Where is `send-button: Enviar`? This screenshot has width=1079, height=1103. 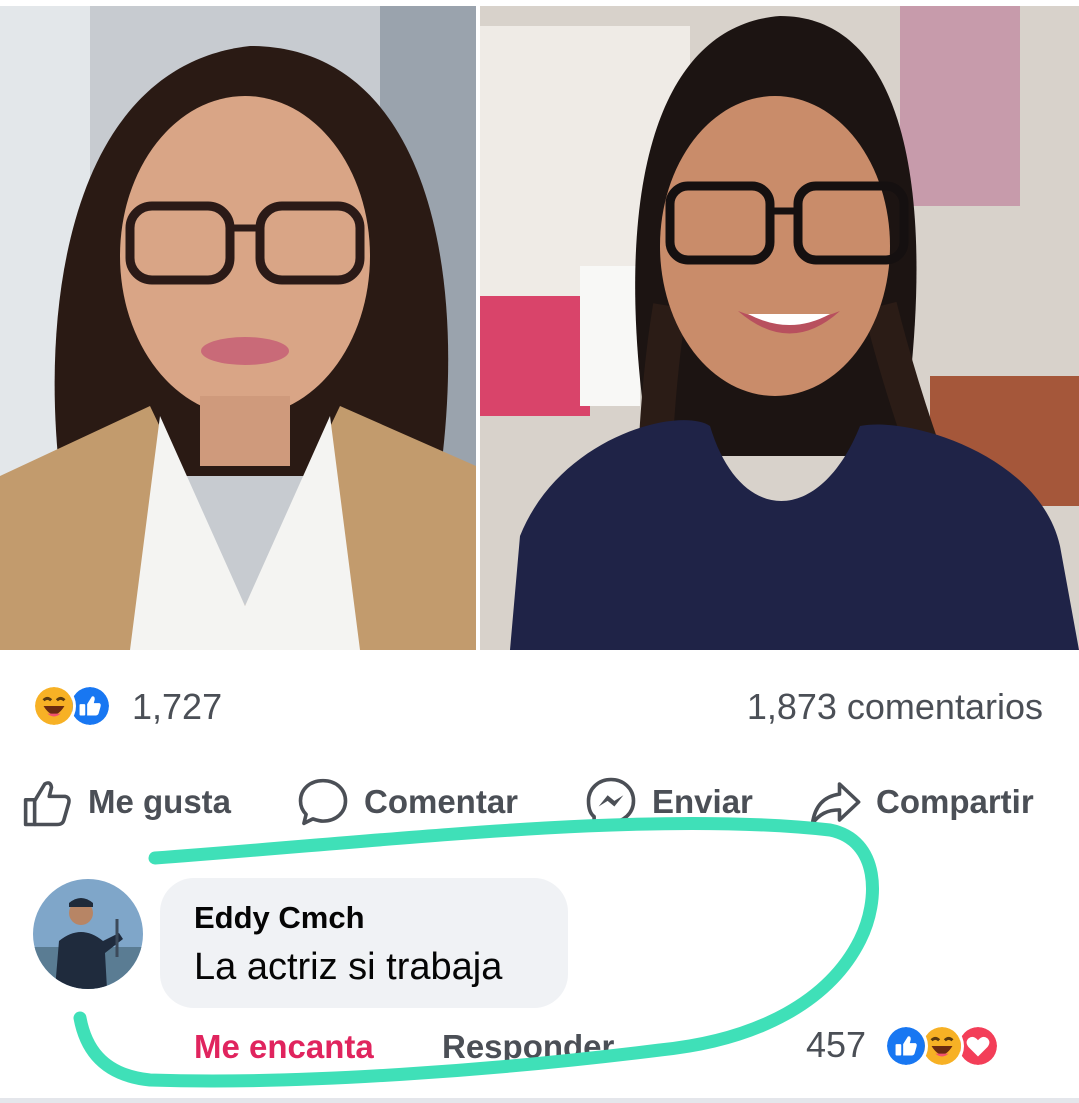 send-button: Enviar is located at coordinates (668, 802).